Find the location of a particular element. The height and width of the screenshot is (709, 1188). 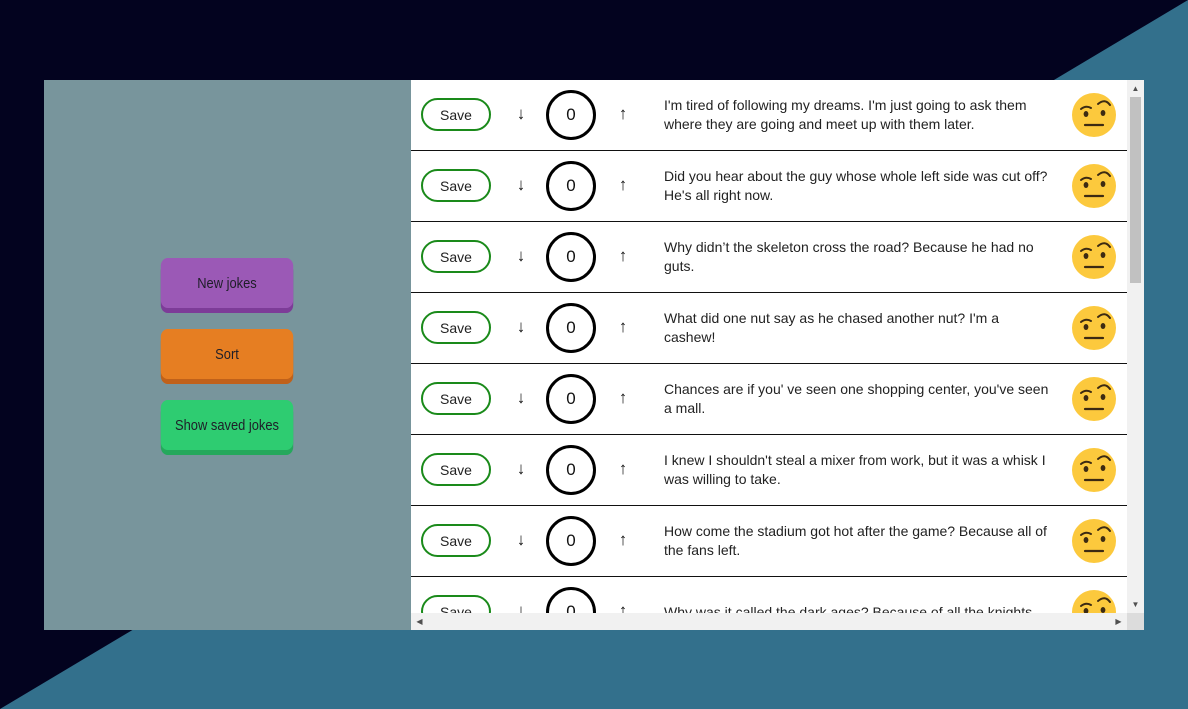

horizontal-scrollbar: ◀ ▶ is located at coordinates (769, 621).